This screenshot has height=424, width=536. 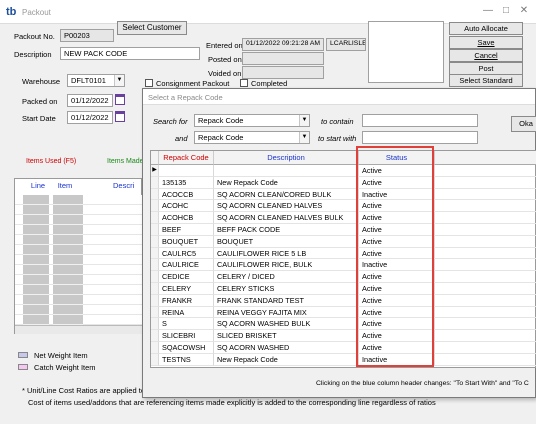 What do you see at coordinates (420, 120) in the screenshot?
I see `contain-input` at bounding box center [420, 120].